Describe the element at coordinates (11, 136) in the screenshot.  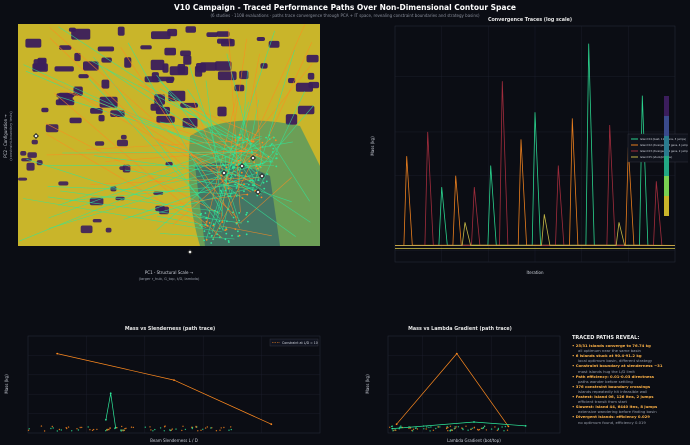
I see `pca-ylabel-sub: (constraint-boundary tests)` at that location.